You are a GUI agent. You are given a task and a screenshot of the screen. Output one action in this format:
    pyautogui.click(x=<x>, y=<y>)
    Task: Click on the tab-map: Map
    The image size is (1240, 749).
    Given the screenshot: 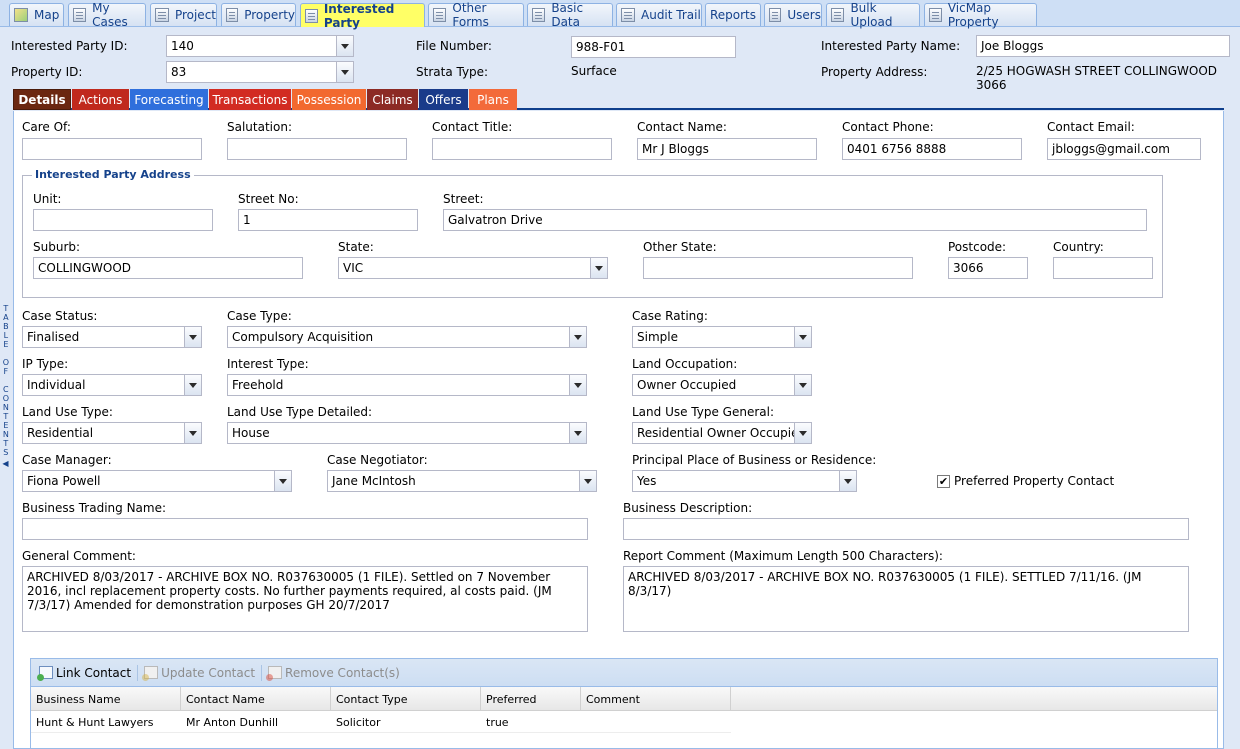 What is the action you would take?
    pyautogui.click(x=36, y=14)
    